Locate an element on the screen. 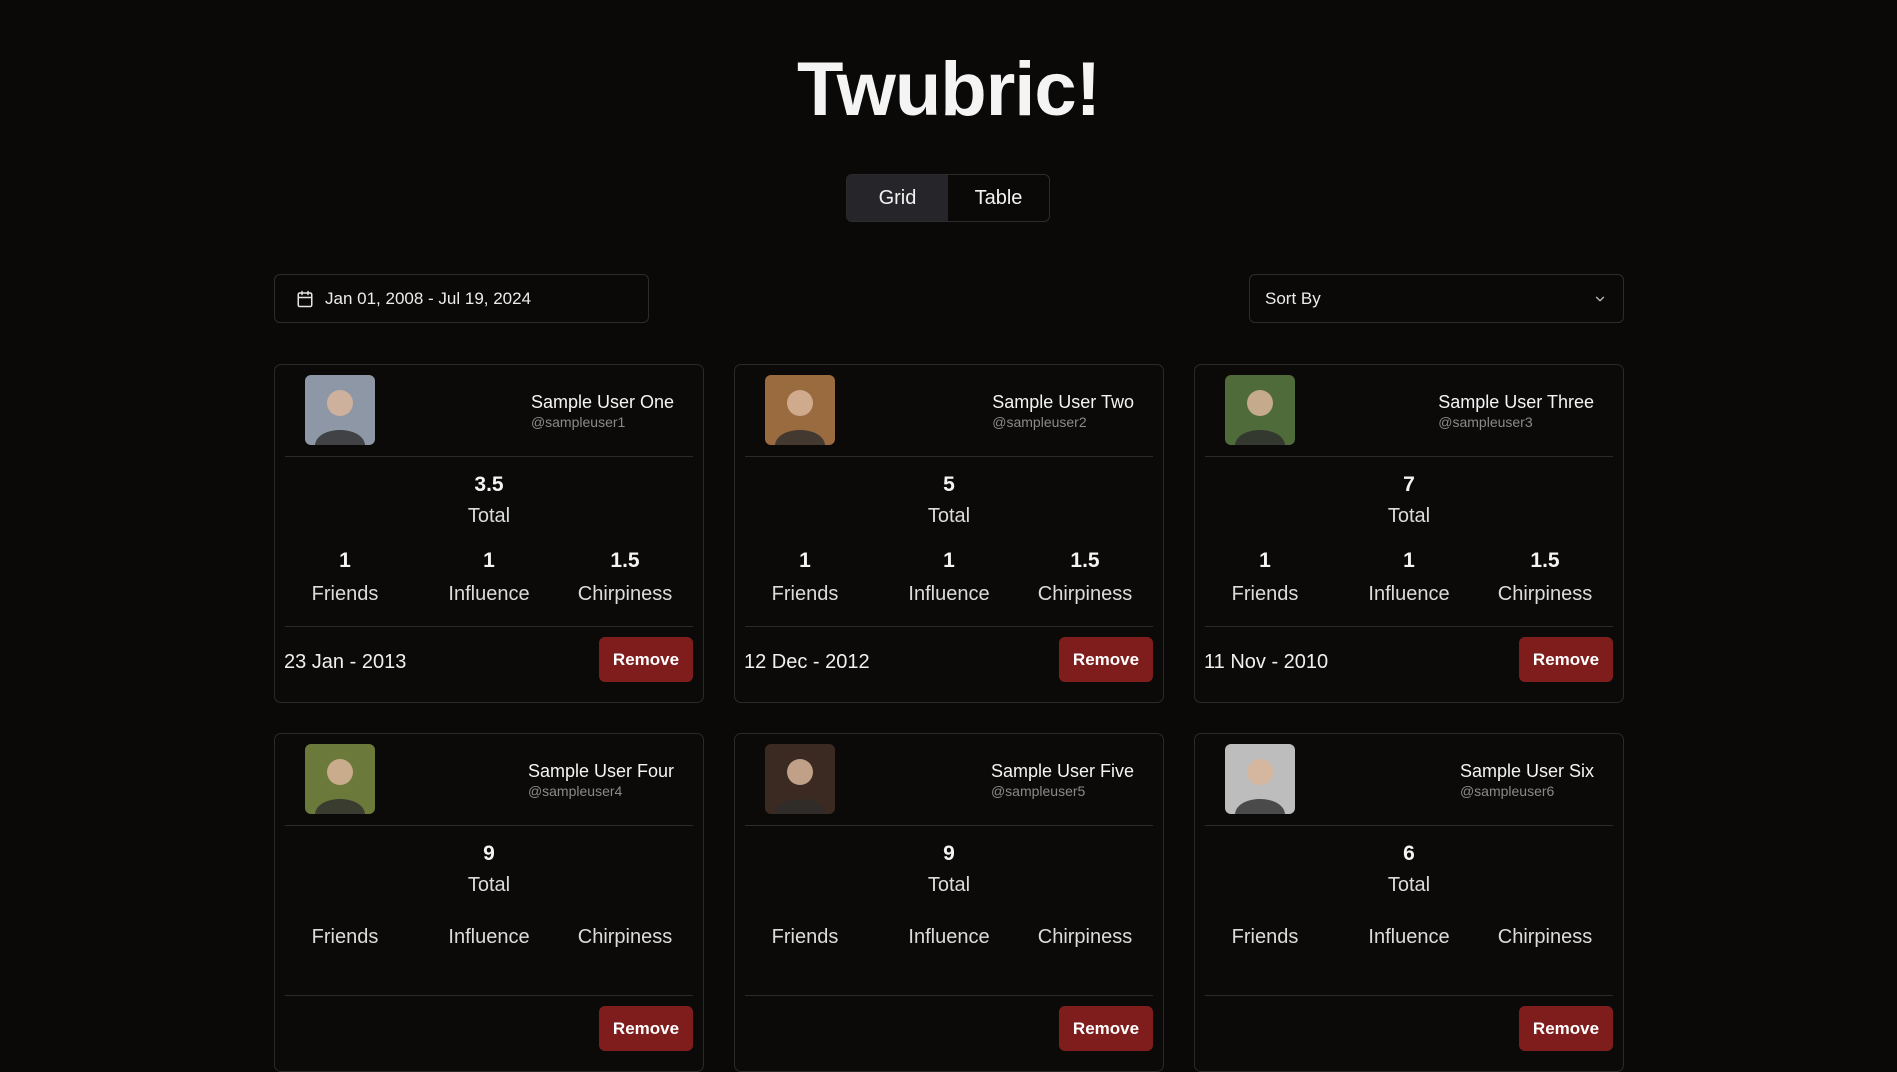  user-handle: @sampleuser3 is located at coordinates (1485, 422).